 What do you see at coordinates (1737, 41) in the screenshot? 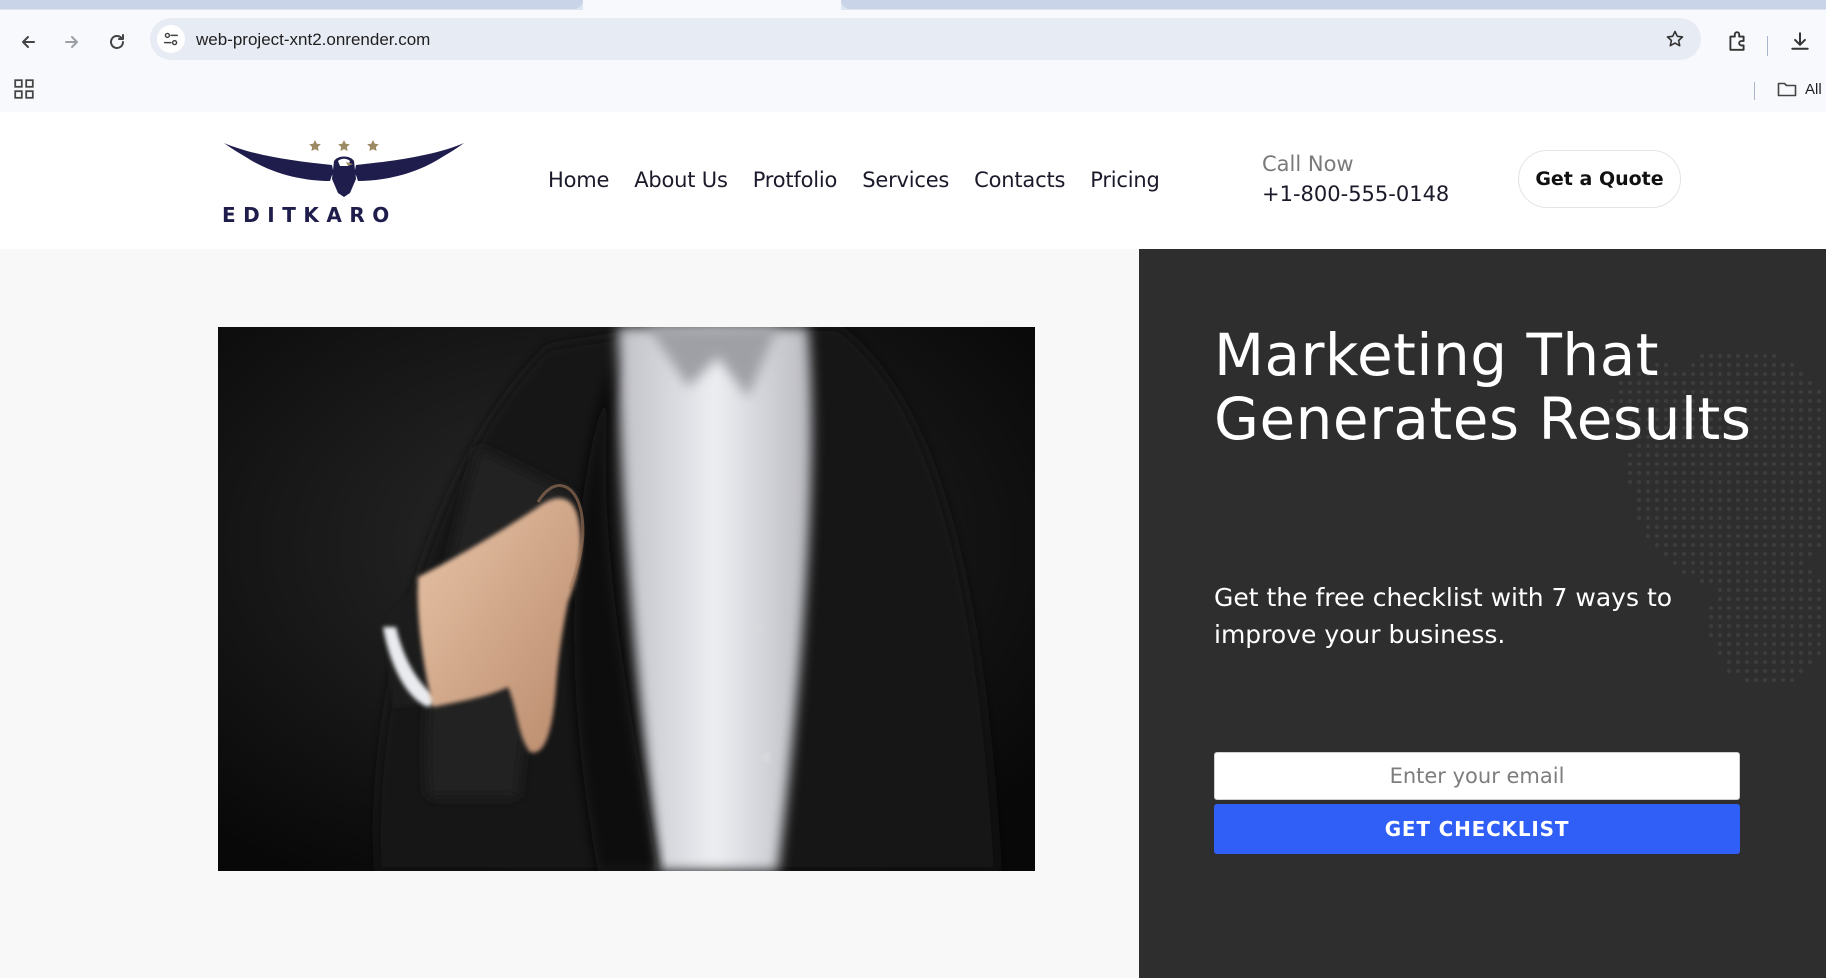
I see `extensions-button` at bounding box center [1737, 41].